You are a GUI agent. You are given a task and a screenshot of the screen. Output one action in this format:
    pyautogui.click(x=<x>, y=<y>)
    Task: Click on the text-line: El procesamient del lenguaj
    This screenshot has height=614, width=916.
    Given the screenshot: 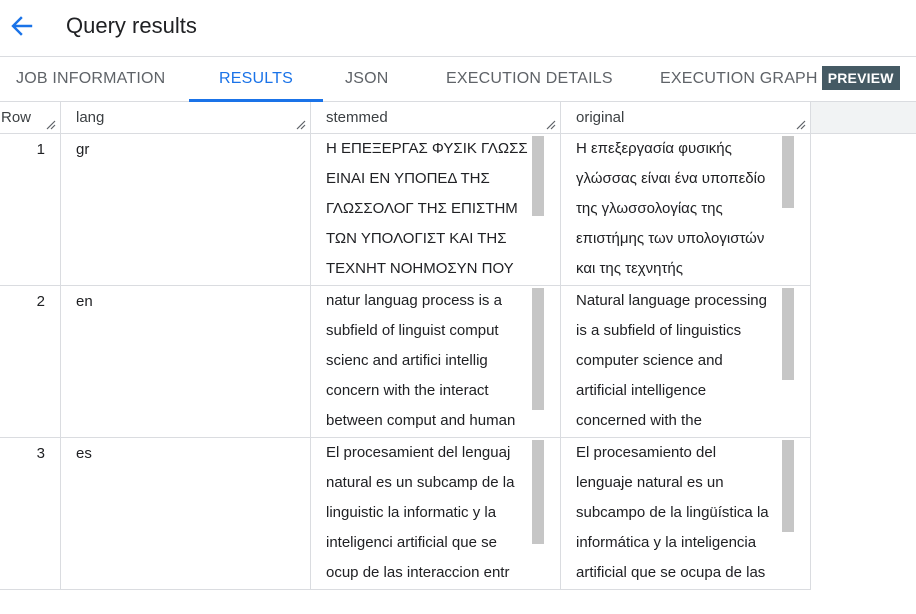 What is the action you would take?
    pyautogui.click(x=418, y=452)
    